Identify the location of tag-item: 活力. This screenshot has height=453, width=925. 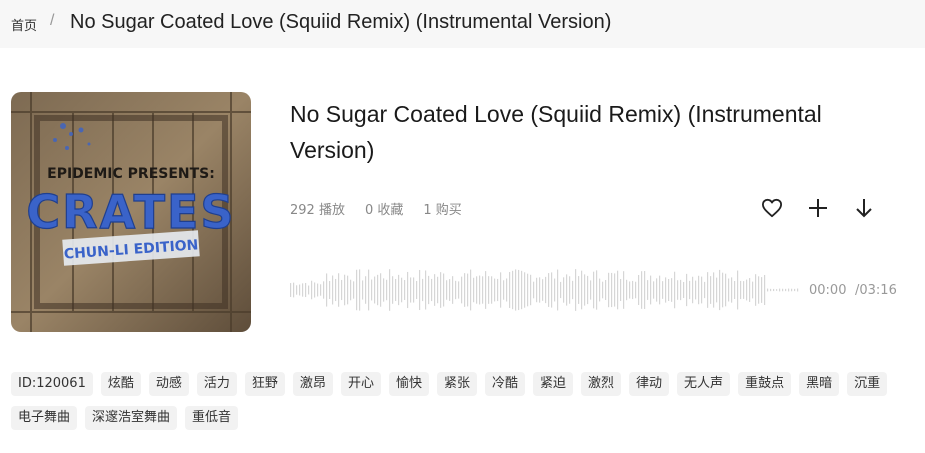
(216, 384).